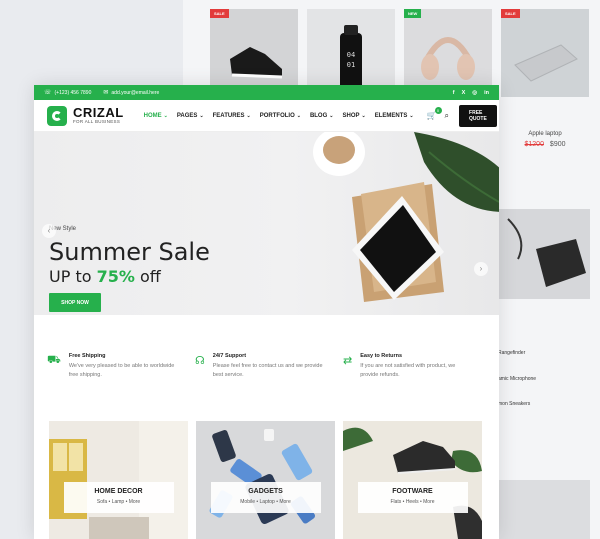  I want to click on search-icon: ⌕, so click(447, 116).